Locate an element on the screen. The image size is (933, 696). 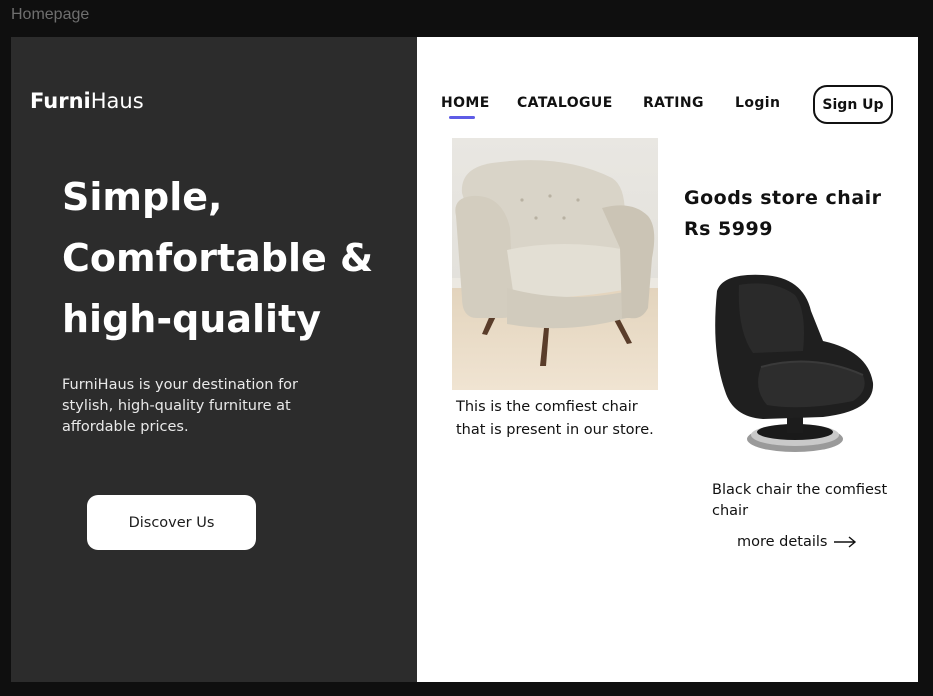
nav-item-catalogue: CATALOGUE is located at coordinates (565, 103).